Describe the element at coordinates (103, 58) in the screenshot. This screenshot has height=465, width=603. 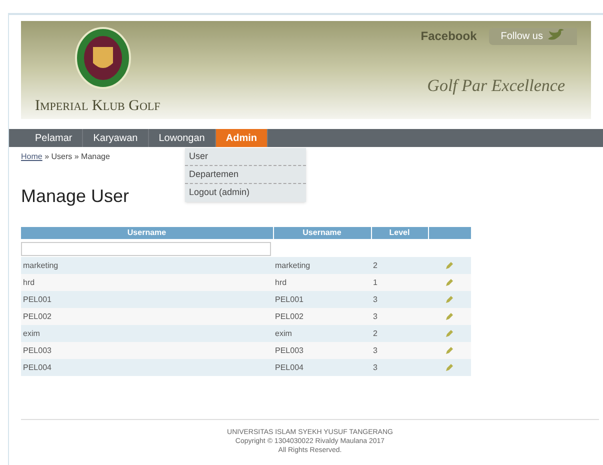
I see `crest-logo` at that location.